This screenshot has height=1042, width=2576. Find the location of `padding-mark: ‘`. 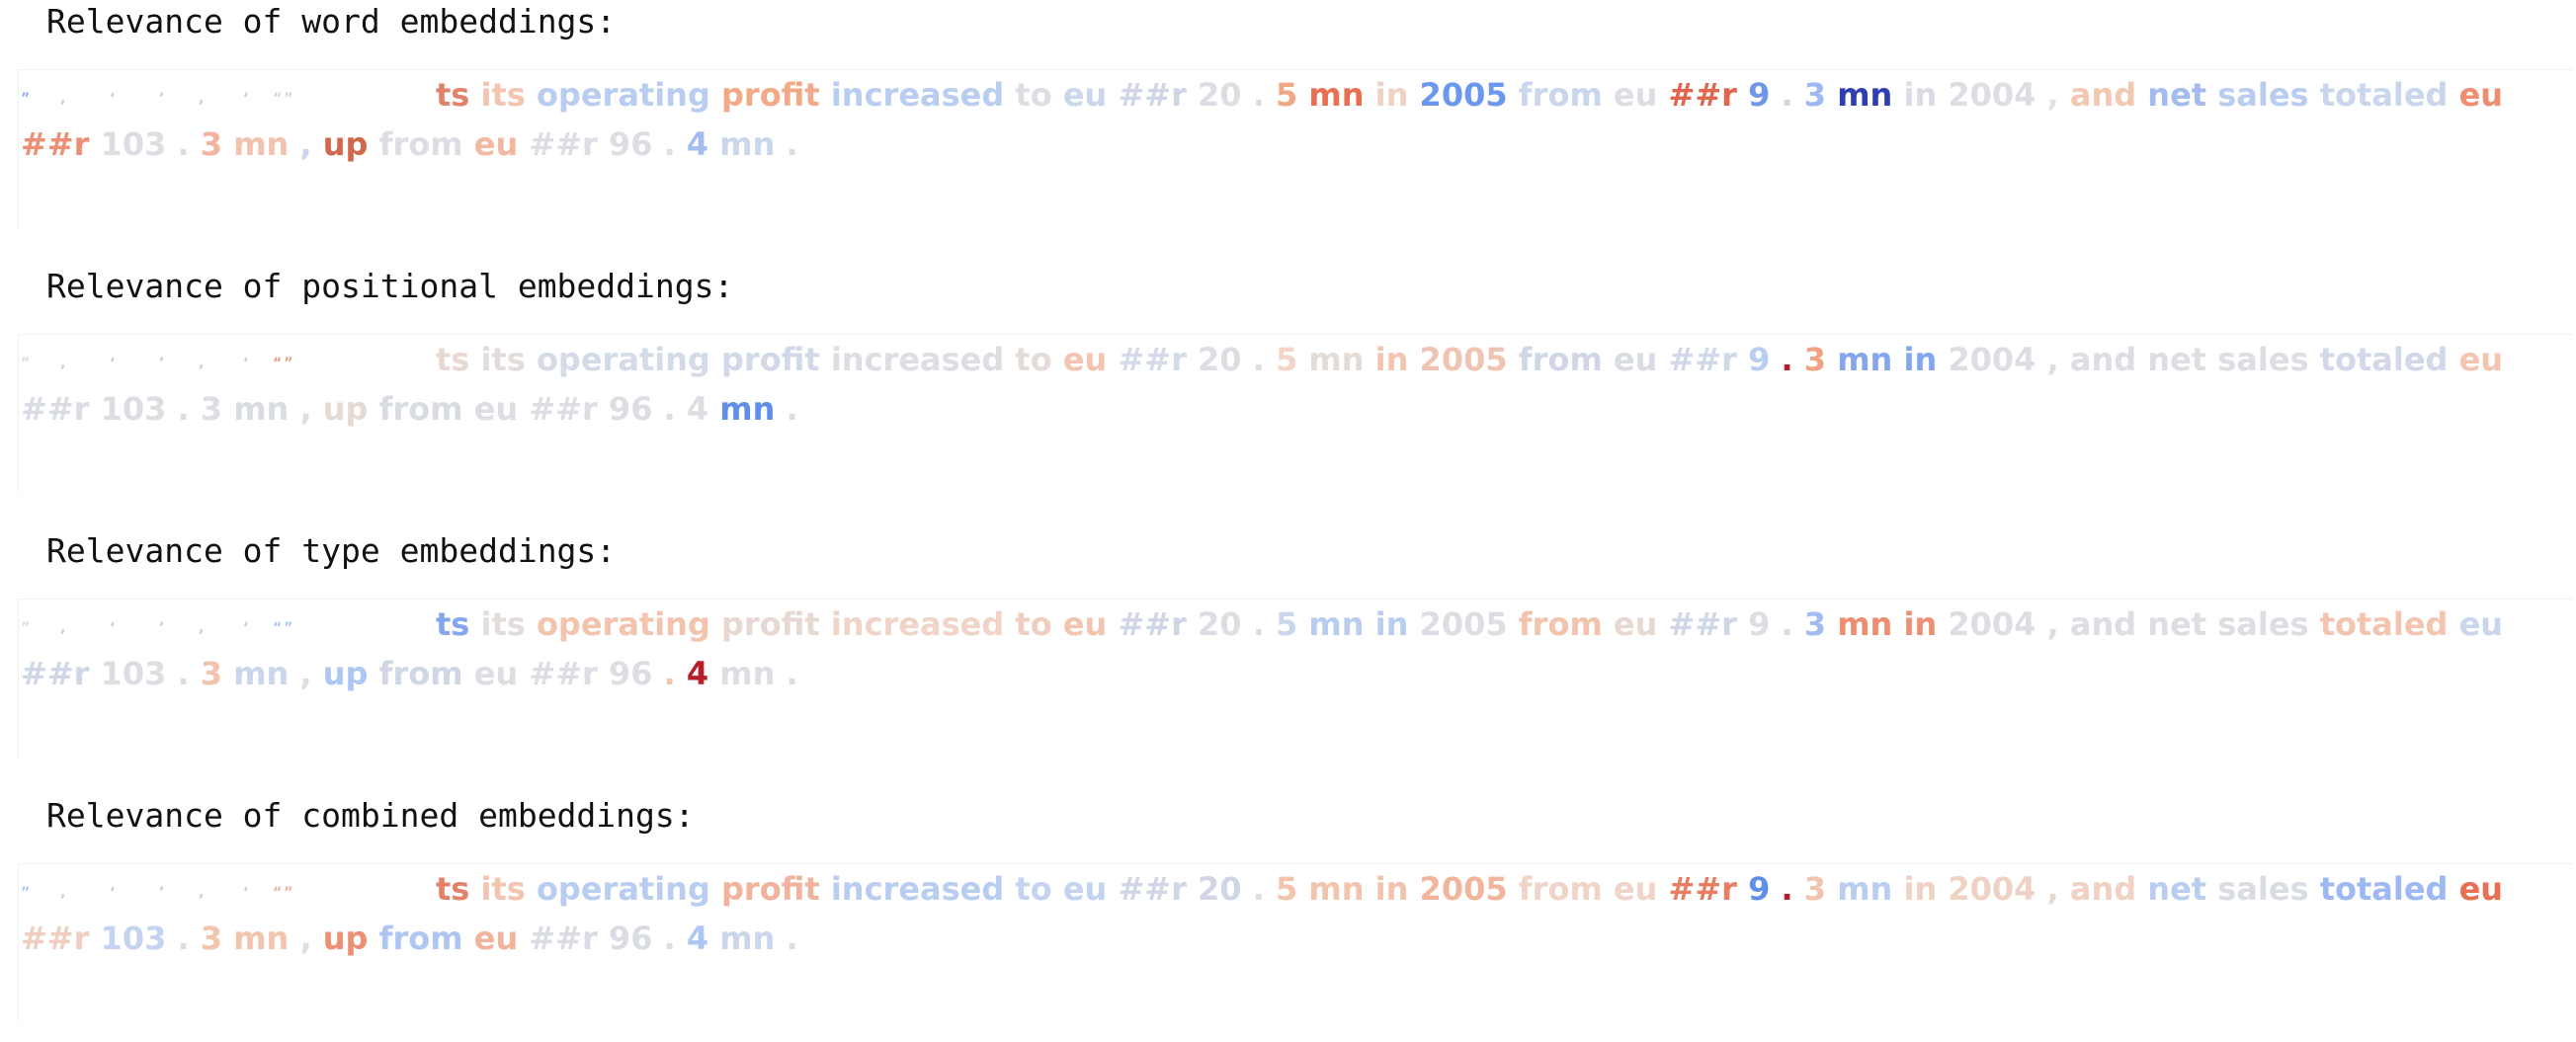

padding-mark: ‘ is located at coordinates (247, 628).